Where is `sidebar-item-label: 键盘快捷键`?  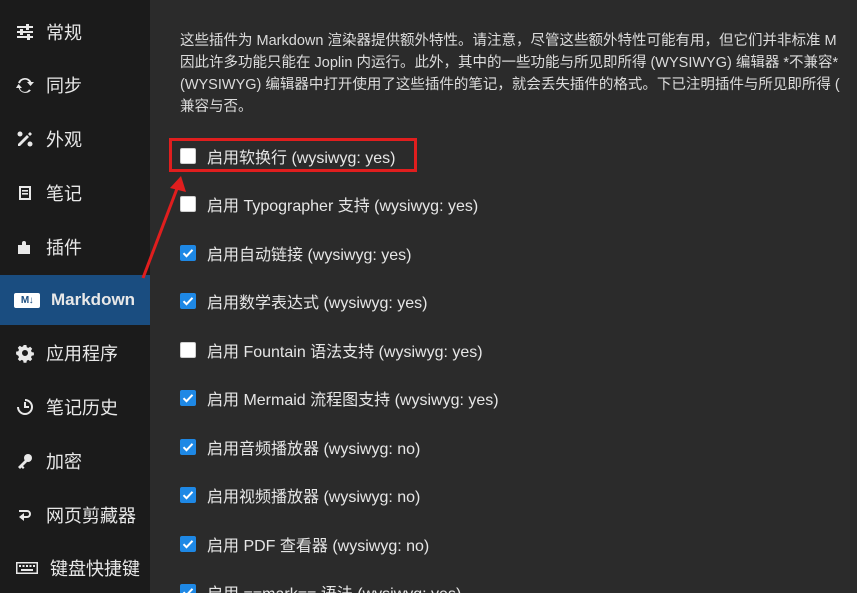
sidebar-item-label: 键盘快捷键 is located at coordinates (95, 569).